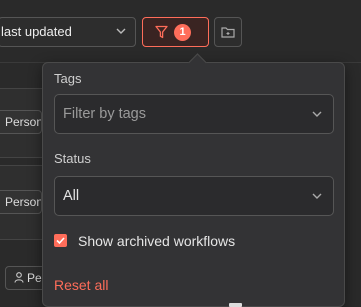  Describe the element at coordinates (26, 278) in the screenshot. I see `owner-filter-chip: Pe` at that location.